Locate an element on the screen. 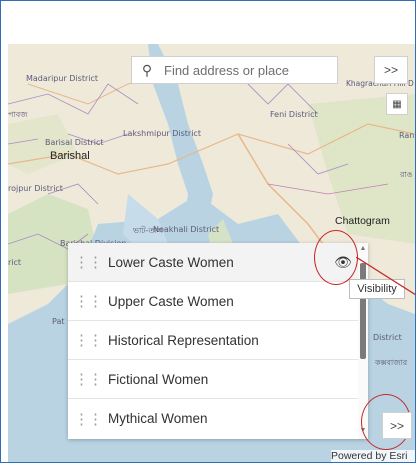  layer-label: Mythical Women is located at coordinates (158, 418).